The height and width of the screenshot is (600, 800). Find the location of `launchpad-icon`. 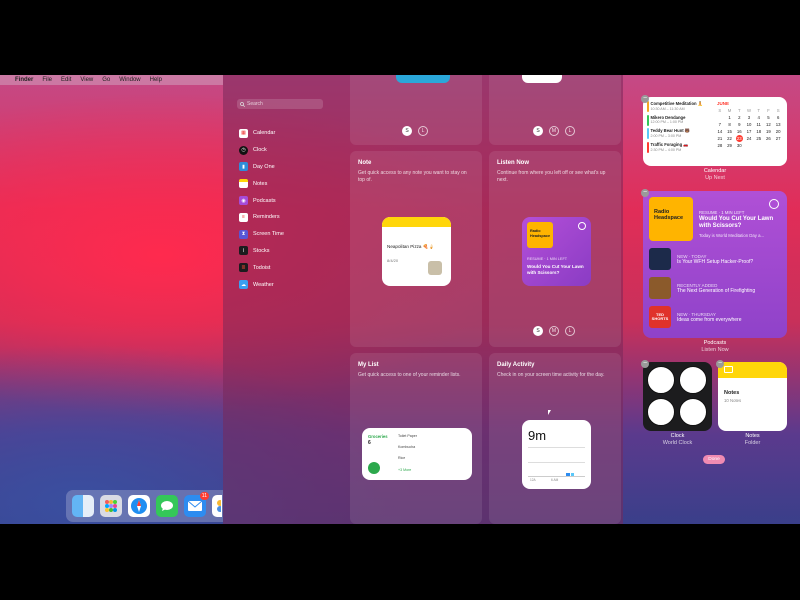

launchpad-icon is located at coordinates (111, 506).